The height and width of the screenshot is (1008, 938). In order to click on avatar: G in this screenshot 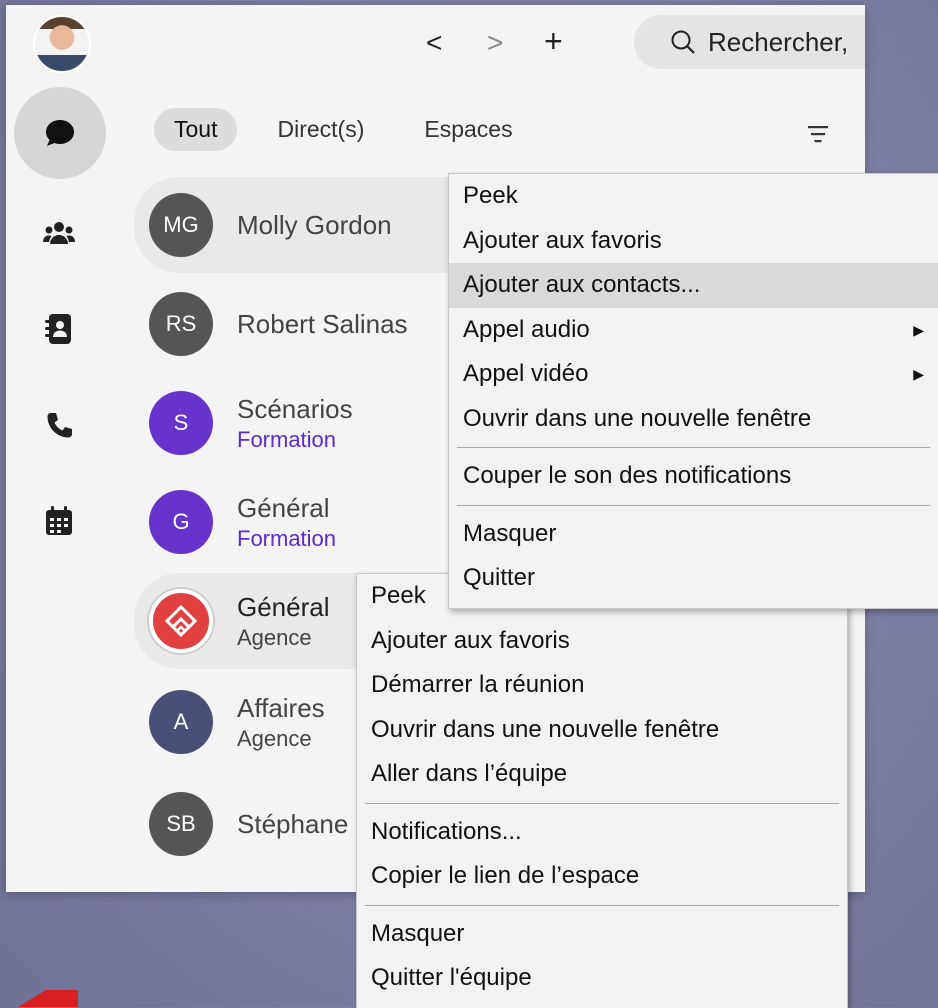, I will do `click(181, 522)`.